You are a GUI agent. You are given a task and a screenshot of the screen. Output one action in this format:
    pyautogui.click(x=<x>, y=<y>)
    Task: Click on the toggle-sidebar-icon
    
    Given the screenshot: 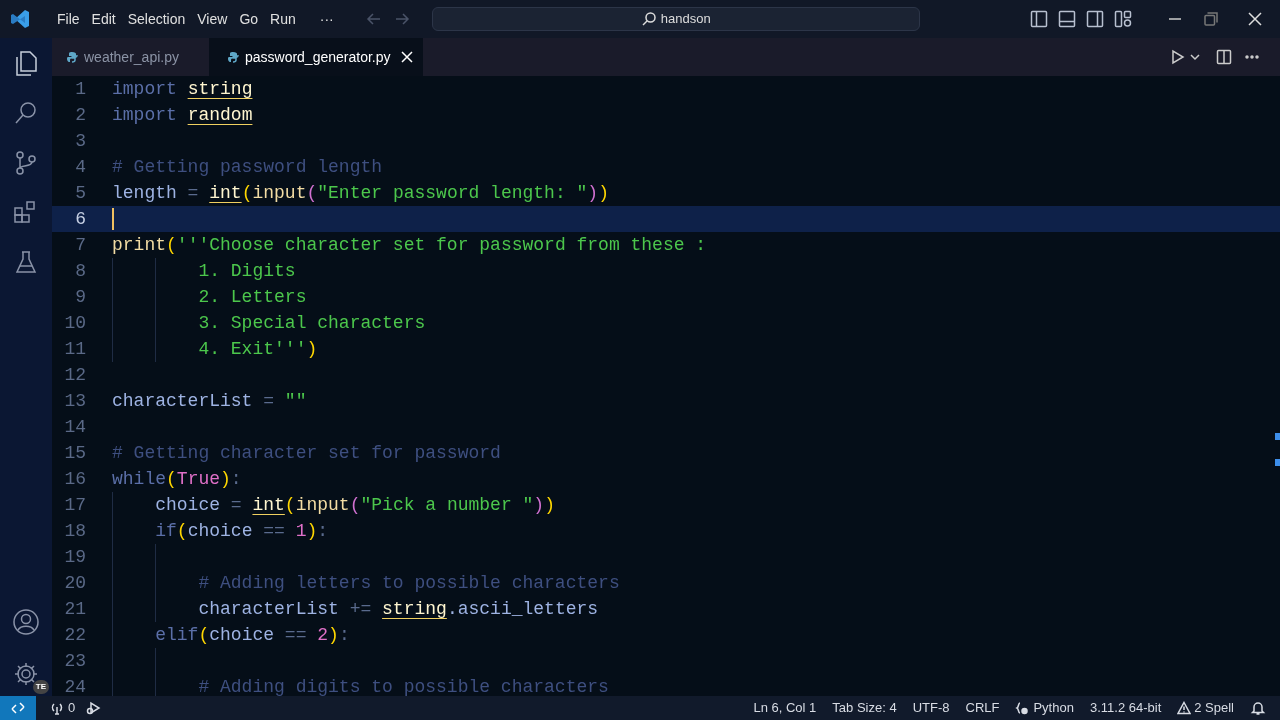 What is the action you would take?
    pyautogui.click(x=1039, y=19)
    